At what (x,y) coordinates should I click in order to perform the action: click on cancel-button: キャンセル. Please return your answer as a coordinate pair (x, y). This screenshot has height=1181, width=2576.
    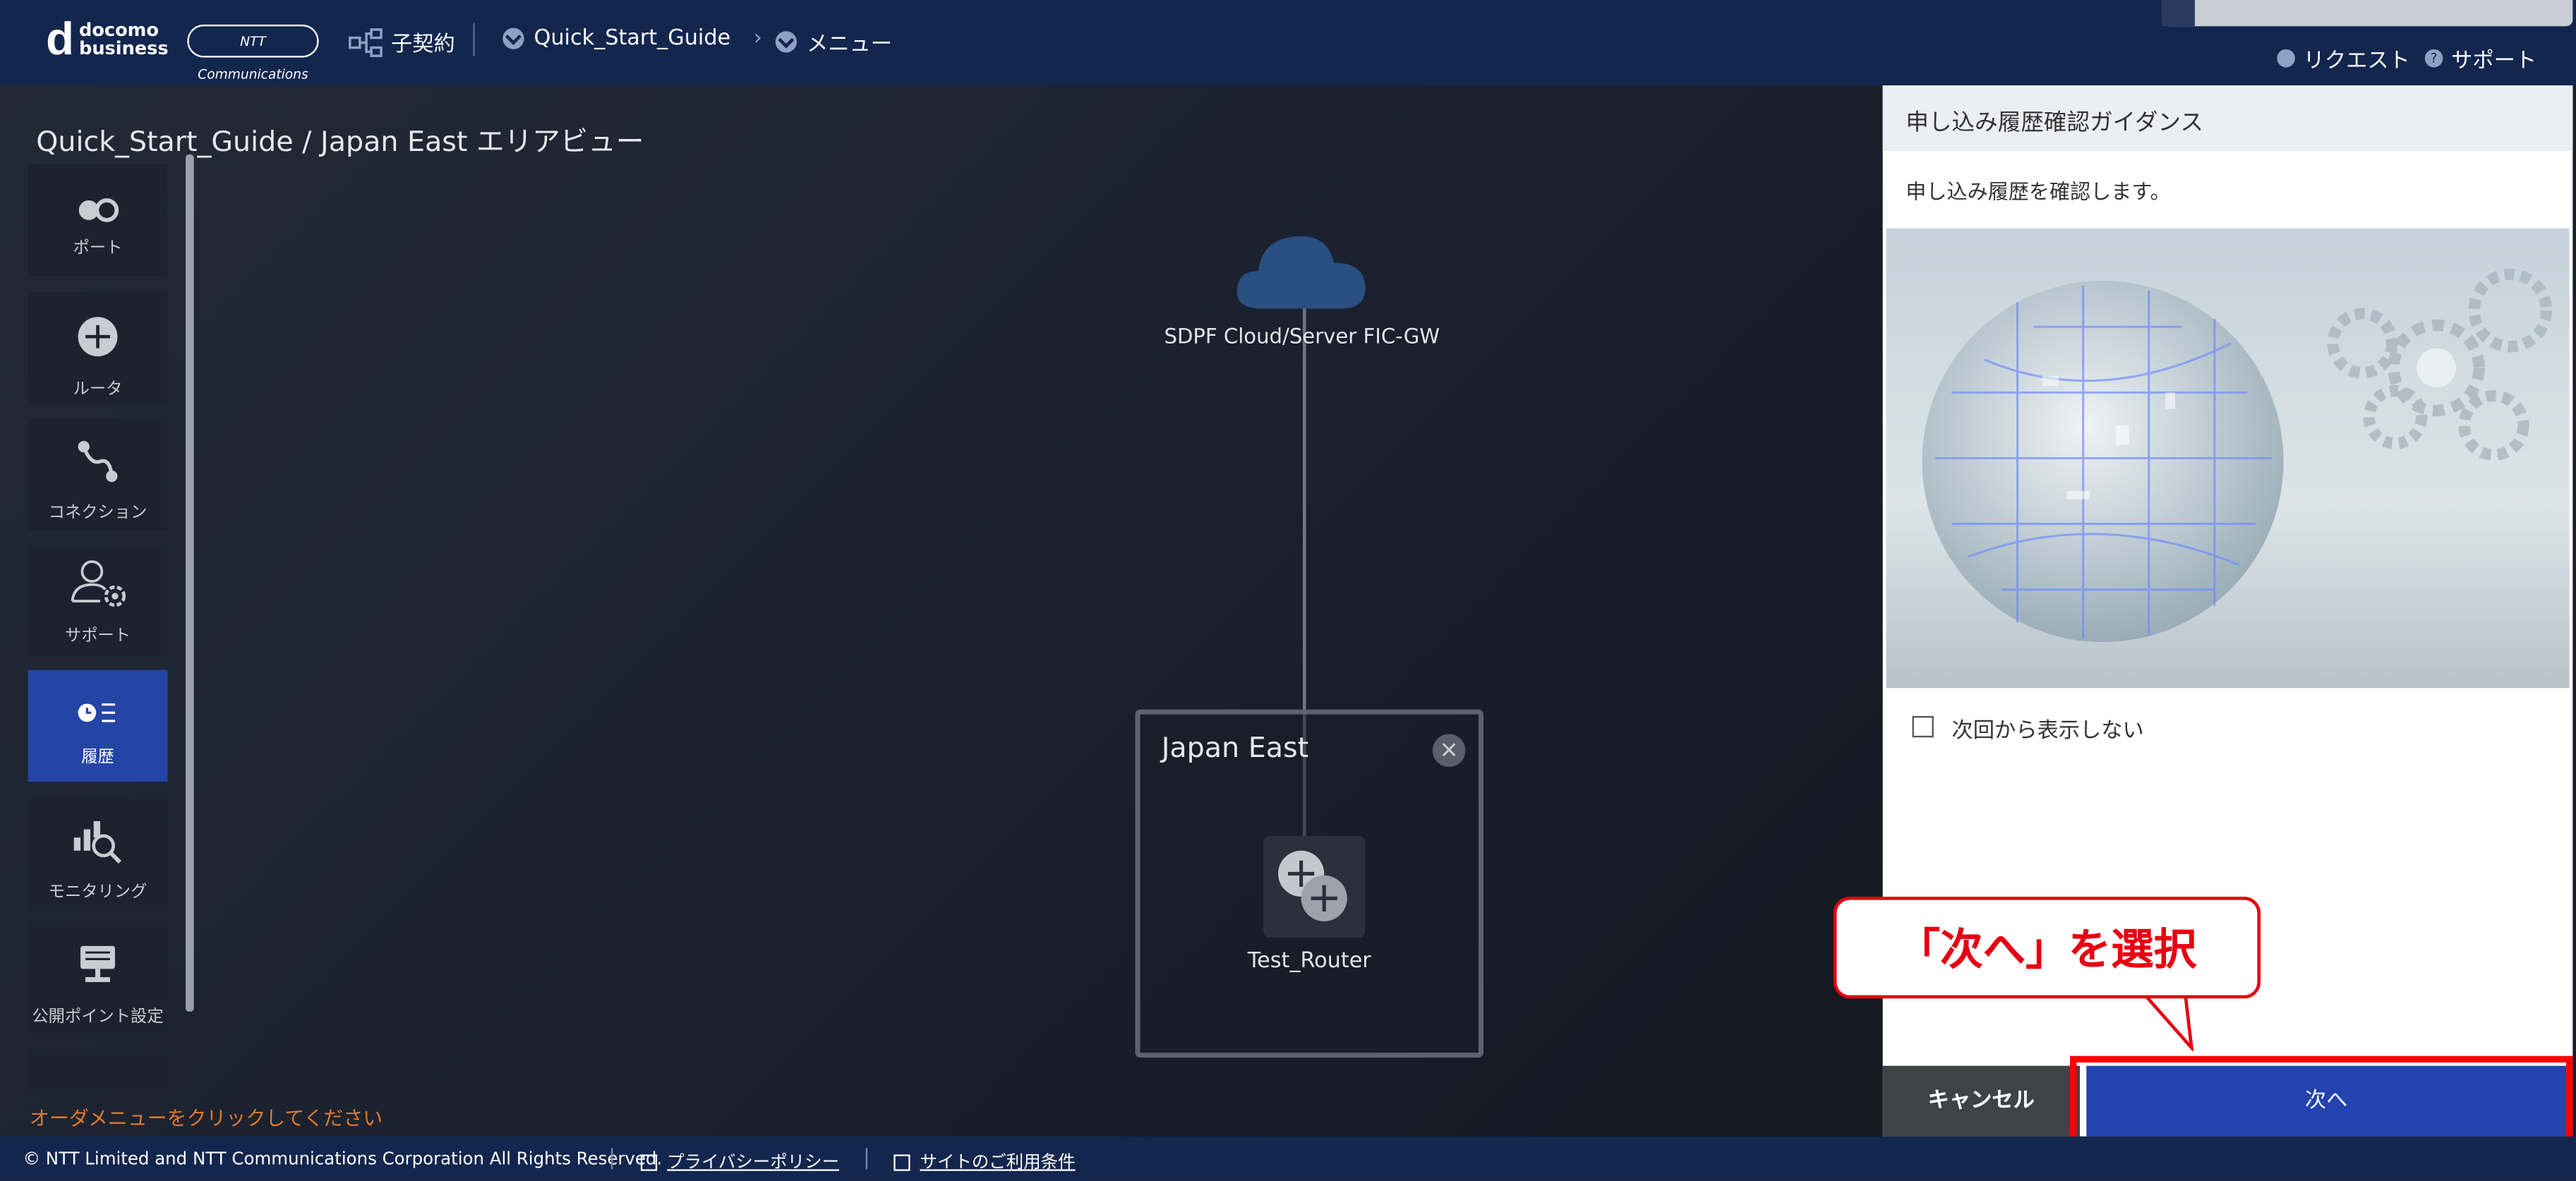
    Looking at the image, I should click on (1981, 1101).